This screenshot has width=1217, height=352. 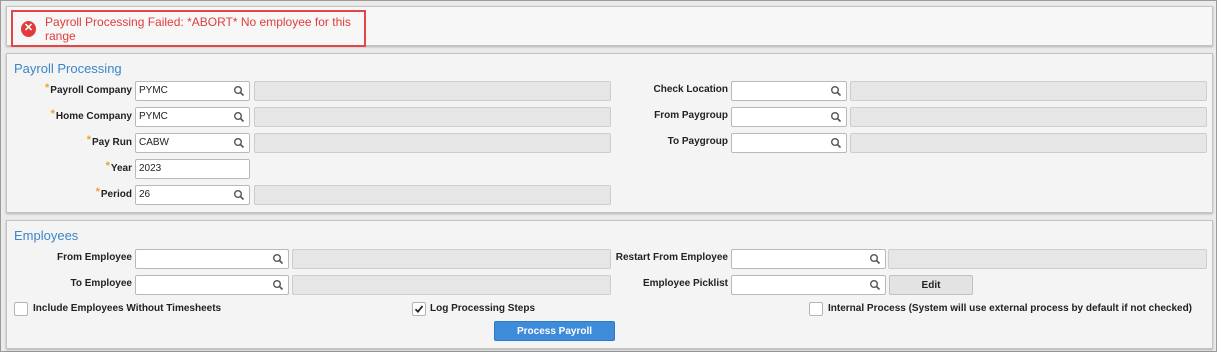 What do you see at coordinates (29, 28) in the screenshot?
I see `error-circle-icon: ✕` at bounding box center [29, 28].